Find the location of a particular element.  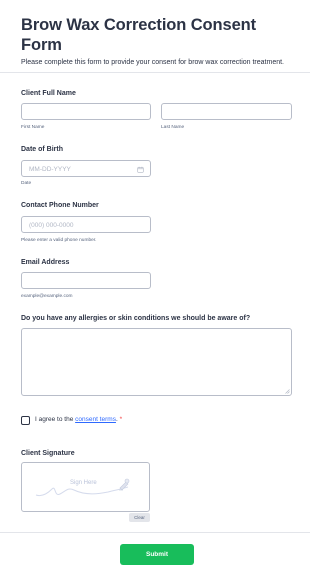

phone-label: Contact Phone Number is located at coordinates (60, 205).